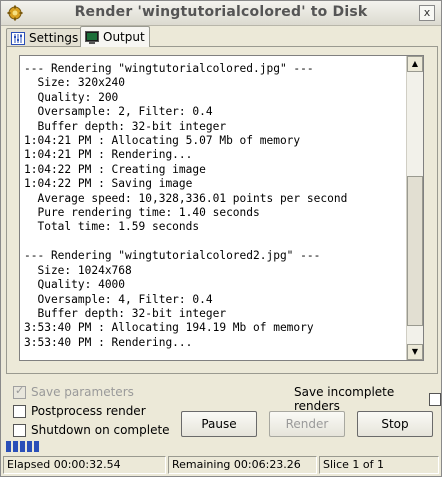 This screenshot has width=442, height=477. Describe the element at coordinates (75, 285) in the screenshot. I see `log-line: Quality: 4000` at that location.